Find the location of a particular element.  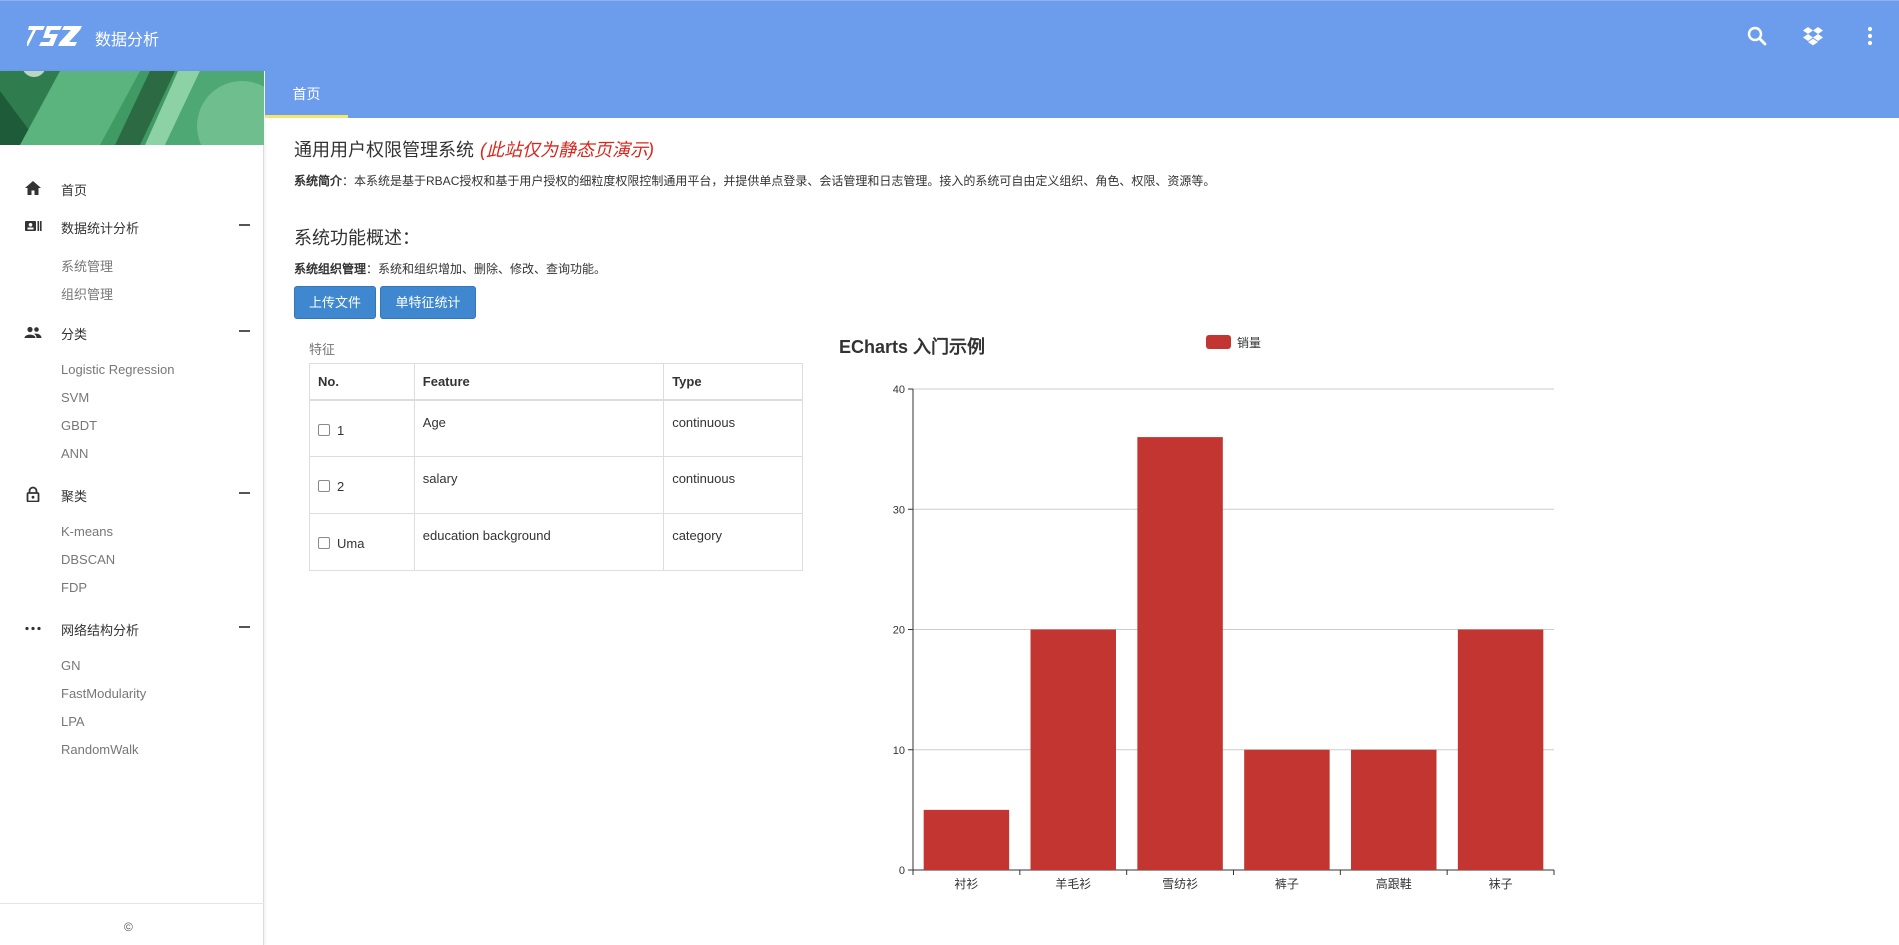

sidebar-item-label: 首页 is located at coordinates (74, 190).